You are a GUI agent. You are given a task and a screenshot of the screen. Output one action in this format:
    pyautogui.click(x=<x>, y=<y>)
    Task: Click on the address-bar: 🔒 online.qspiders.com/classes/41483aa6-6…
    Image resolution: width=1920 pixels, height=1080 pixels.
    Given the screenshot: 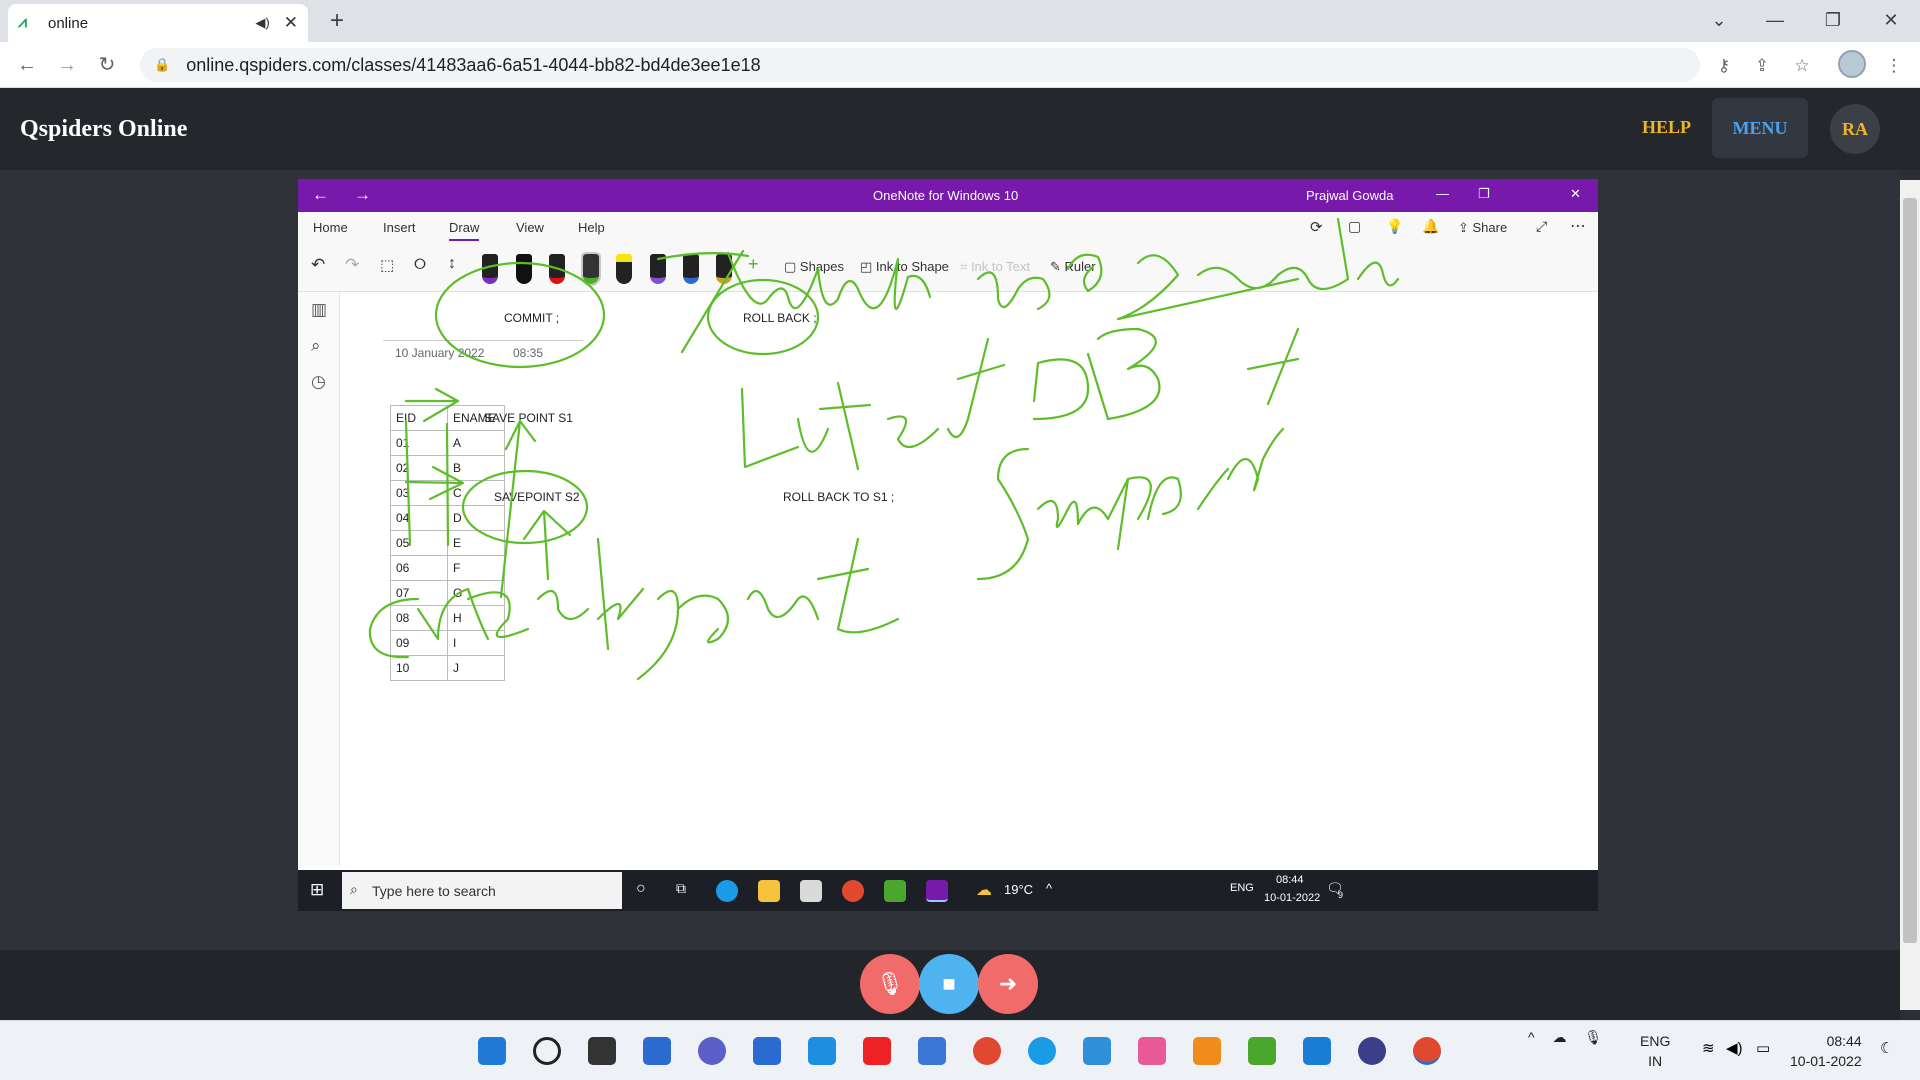 What is the action you would take?
    pyautogui.click(x=920, y=65)
    